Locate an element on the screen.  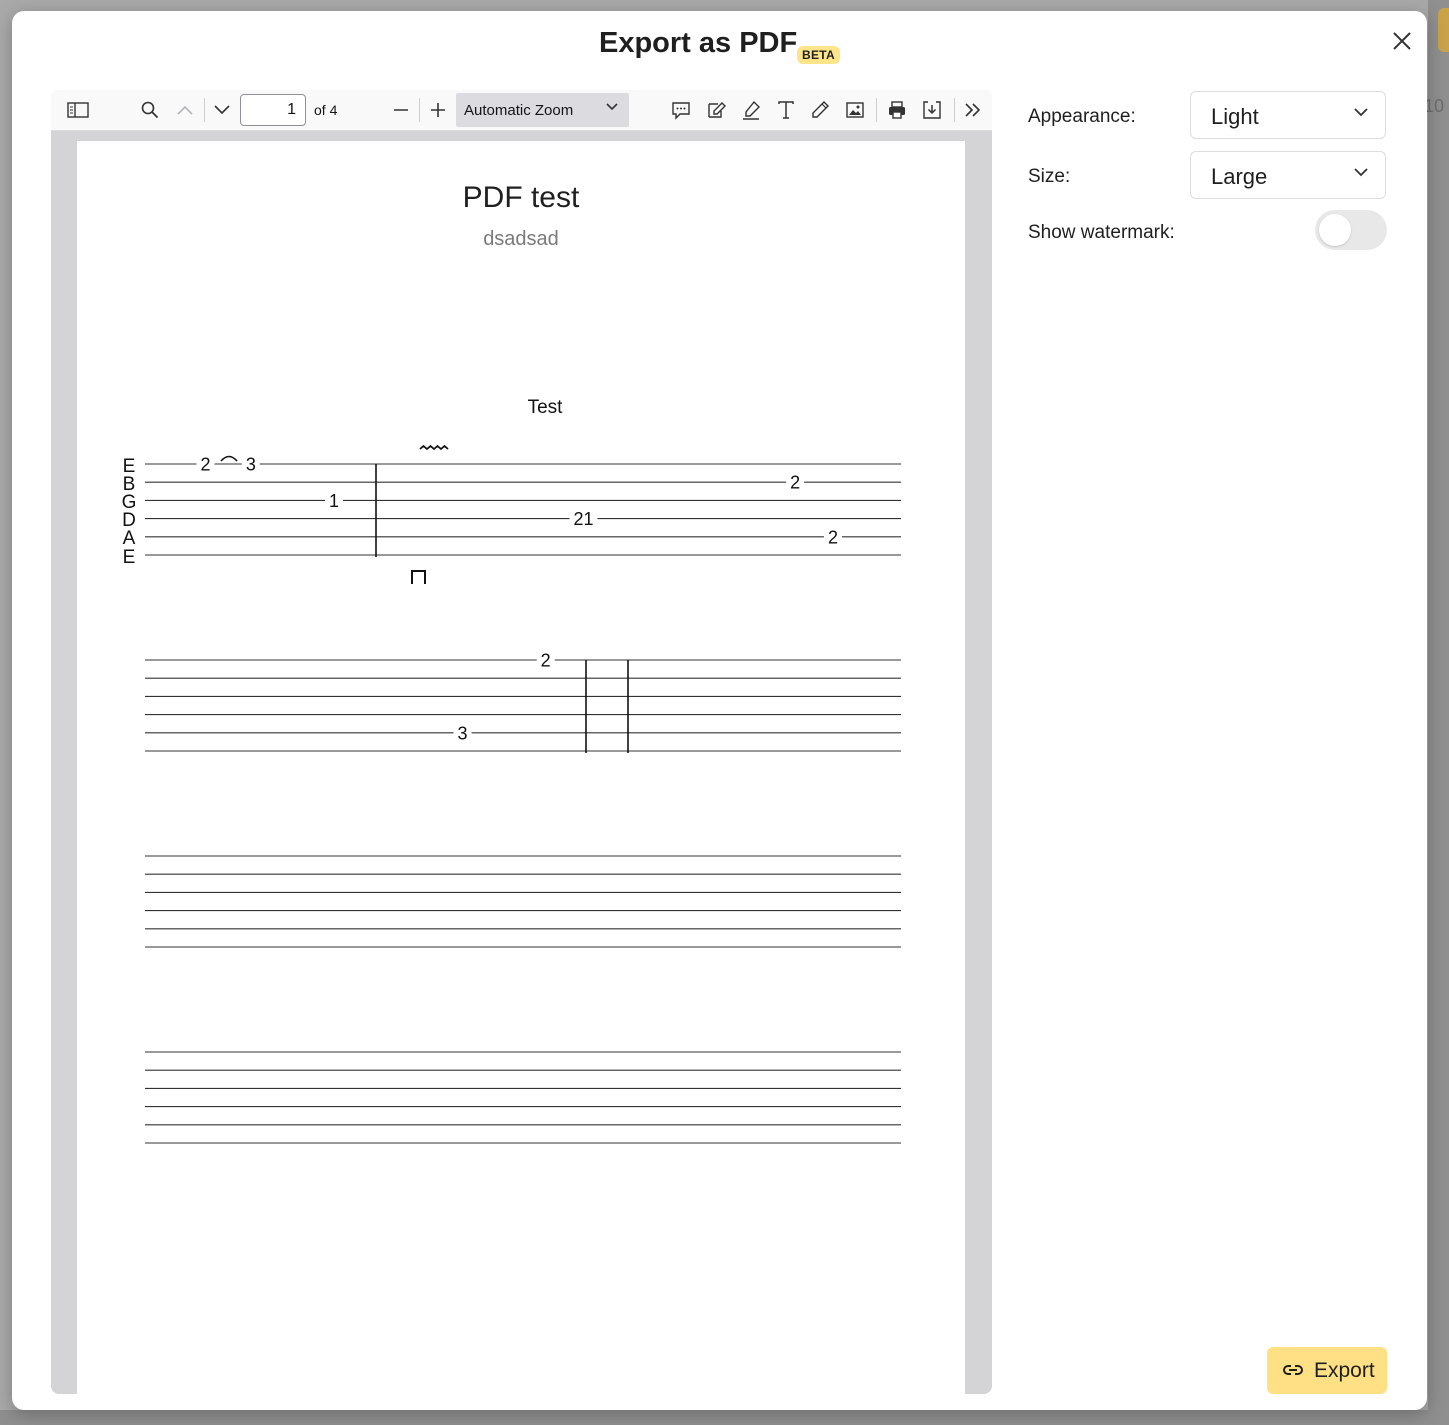
close-button is located at coordinates (1402, 41).